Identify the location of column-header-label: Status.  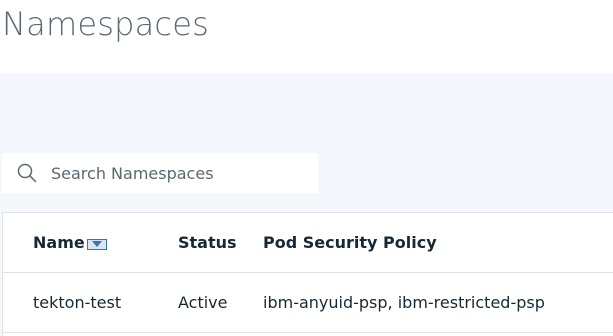
(207, 242).